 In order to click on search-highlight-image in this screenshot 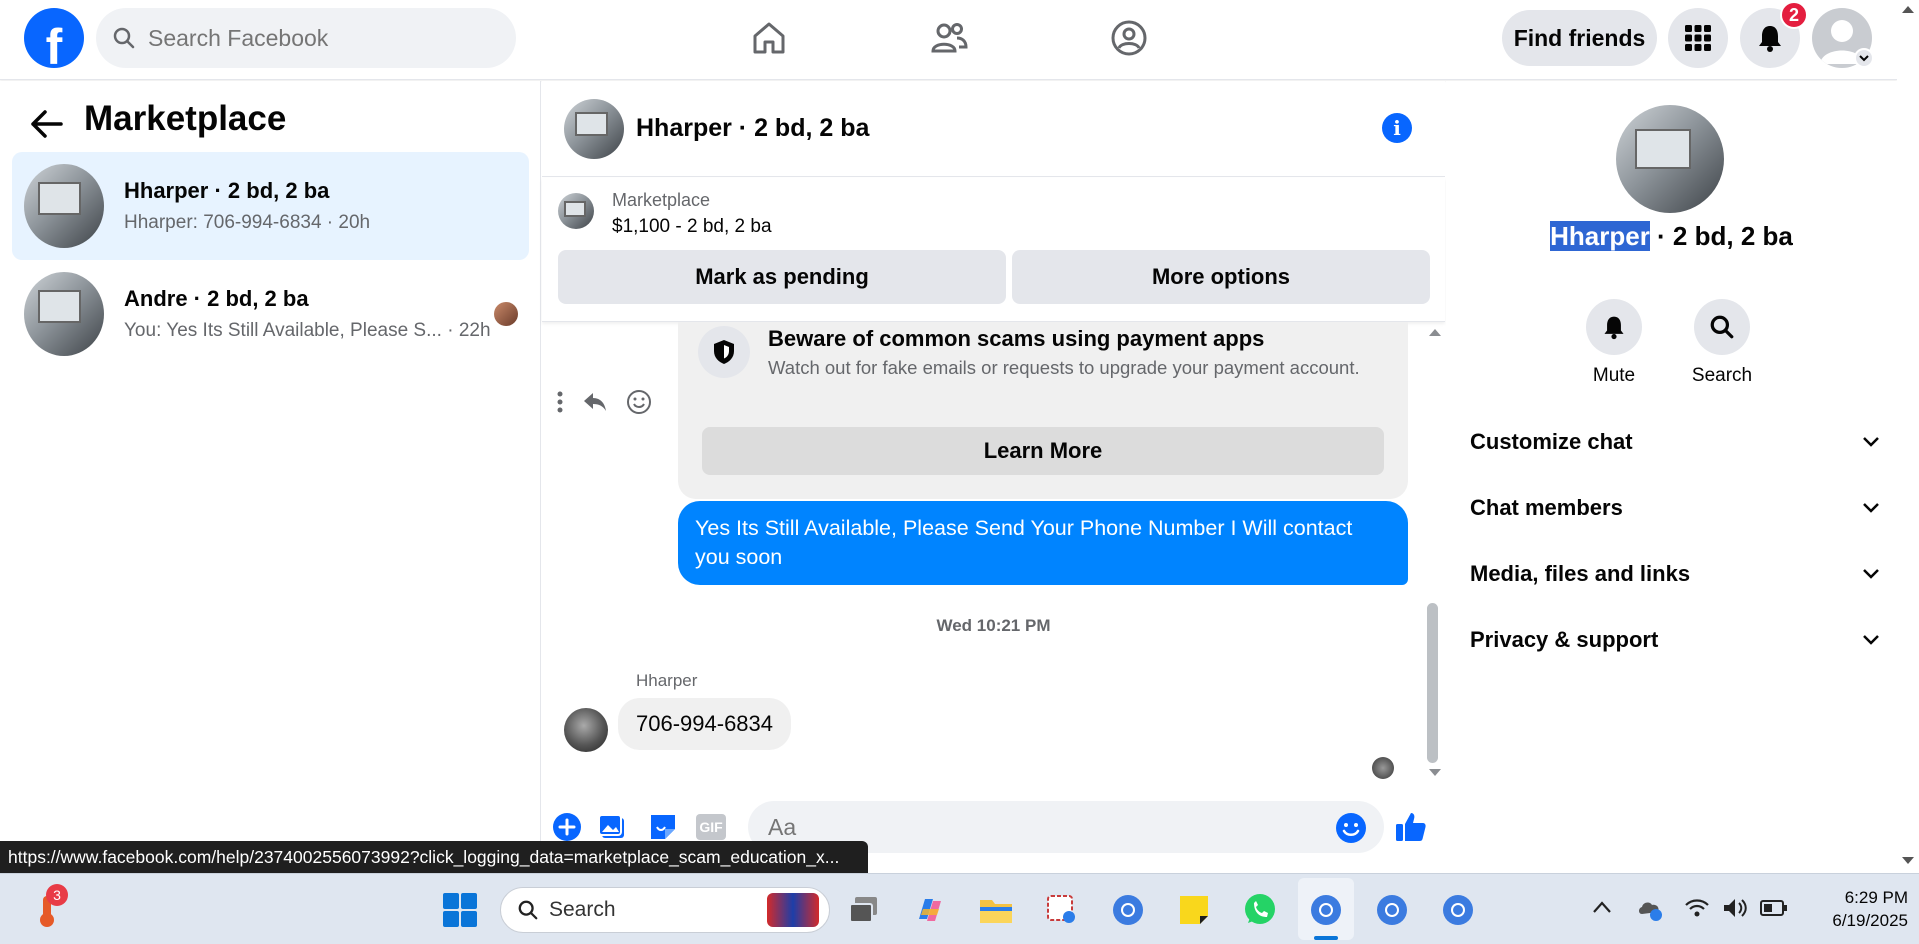, I will do `click(793, 910)`.